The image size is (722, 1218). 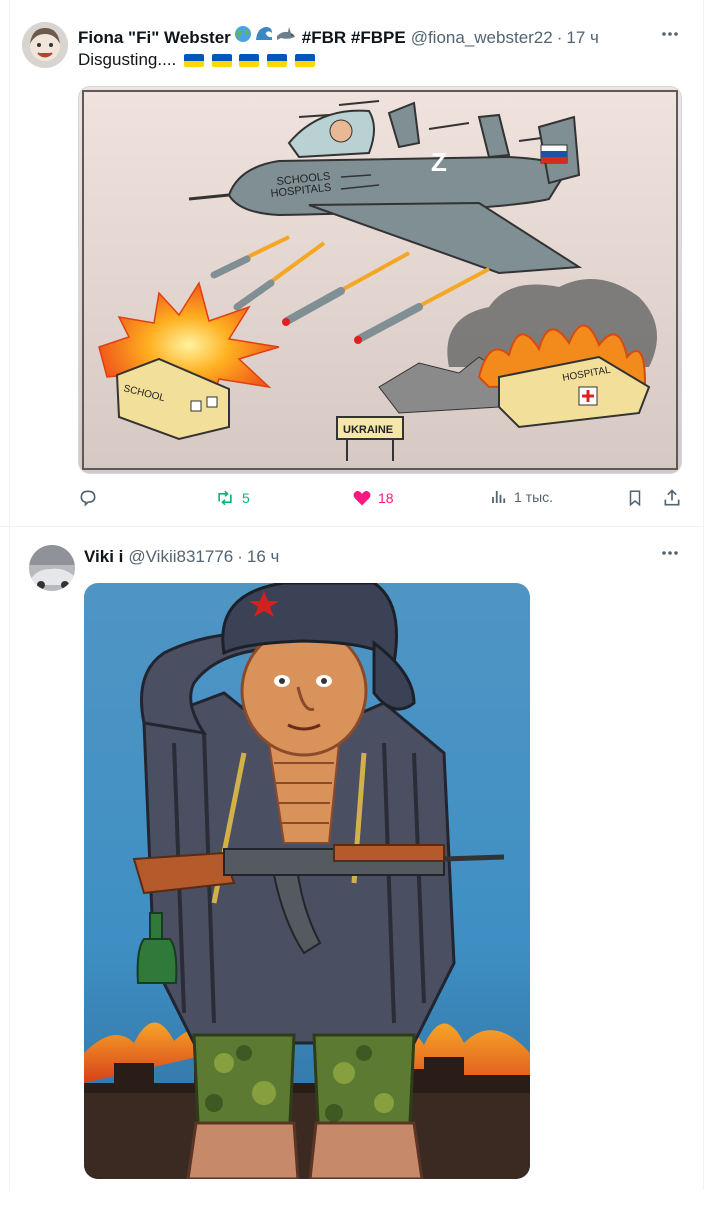 I want to click on bookmark-icon, so click(x=635, y=498).